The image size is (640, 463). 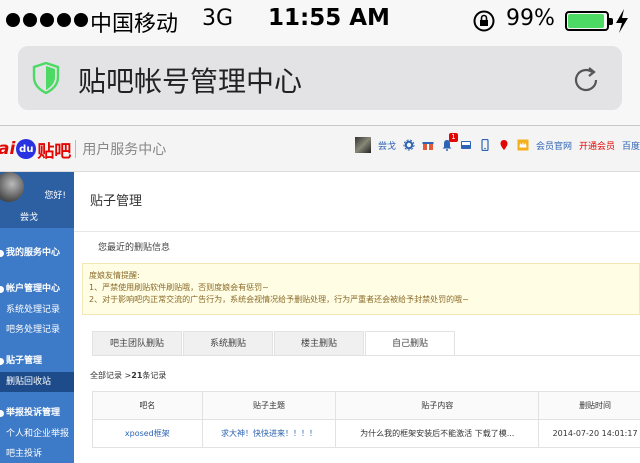 I want to click on rotation-lock-icon, so click(x=484, y=21).